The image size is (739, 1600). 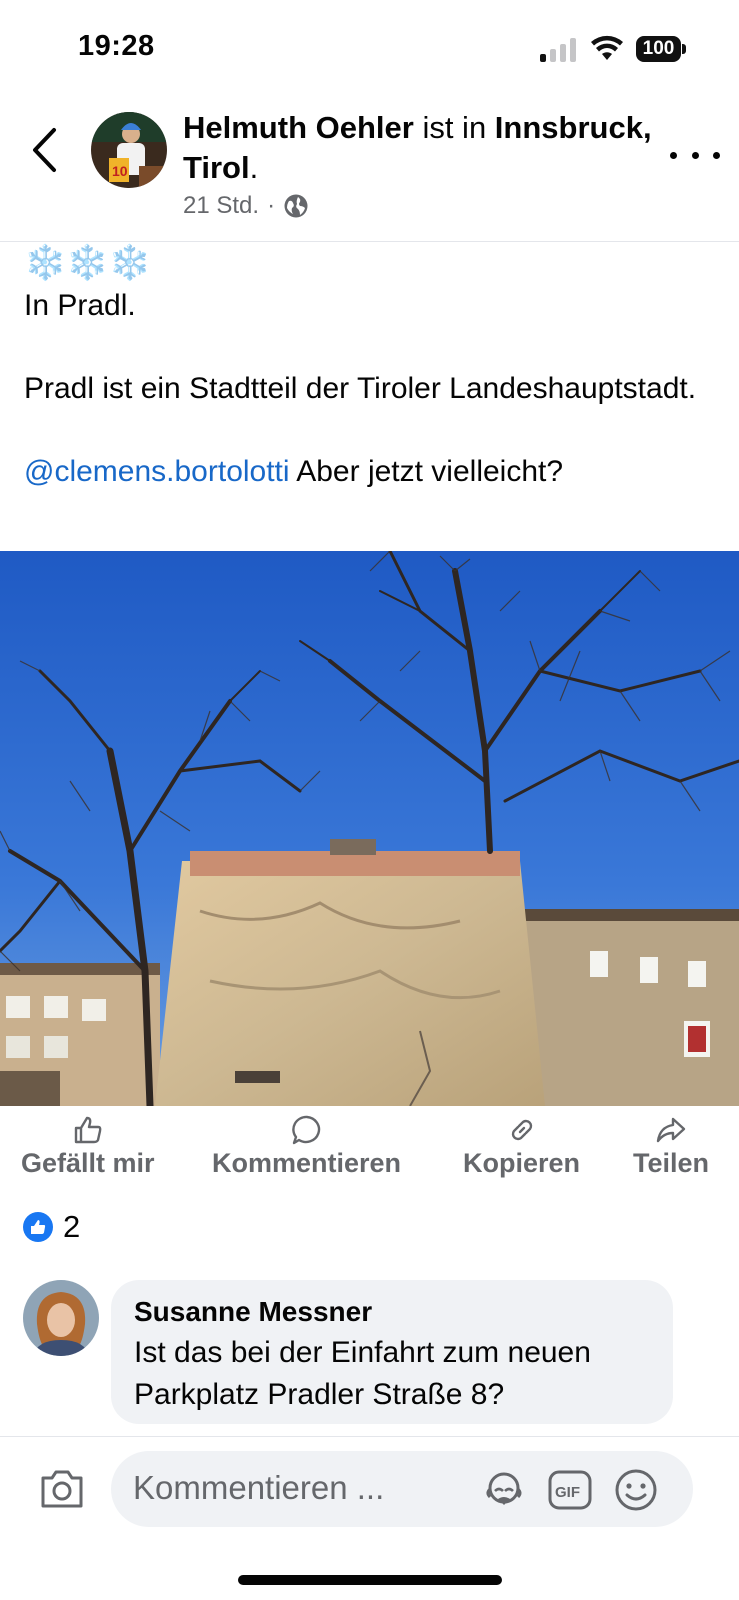 I want to click on snowflake-emojis: ❄️❄️❄️, so click(x=88, y=263).